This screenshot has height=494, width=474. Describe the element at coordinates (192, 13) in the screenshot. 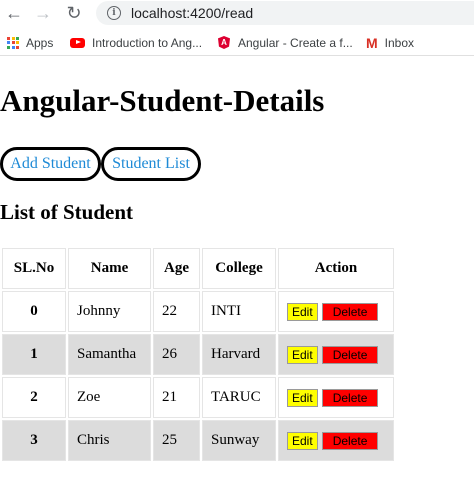

I see `url-text: localhost:4200/read` at that location.